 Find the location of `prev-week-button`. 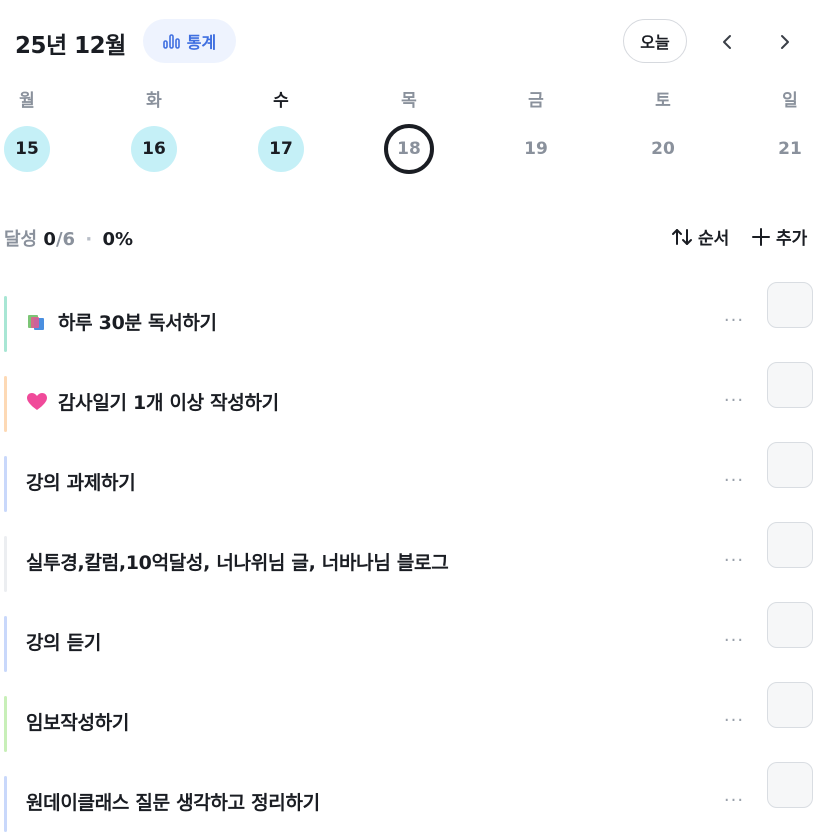

prev-week-button is located at coordinates (727, 42).